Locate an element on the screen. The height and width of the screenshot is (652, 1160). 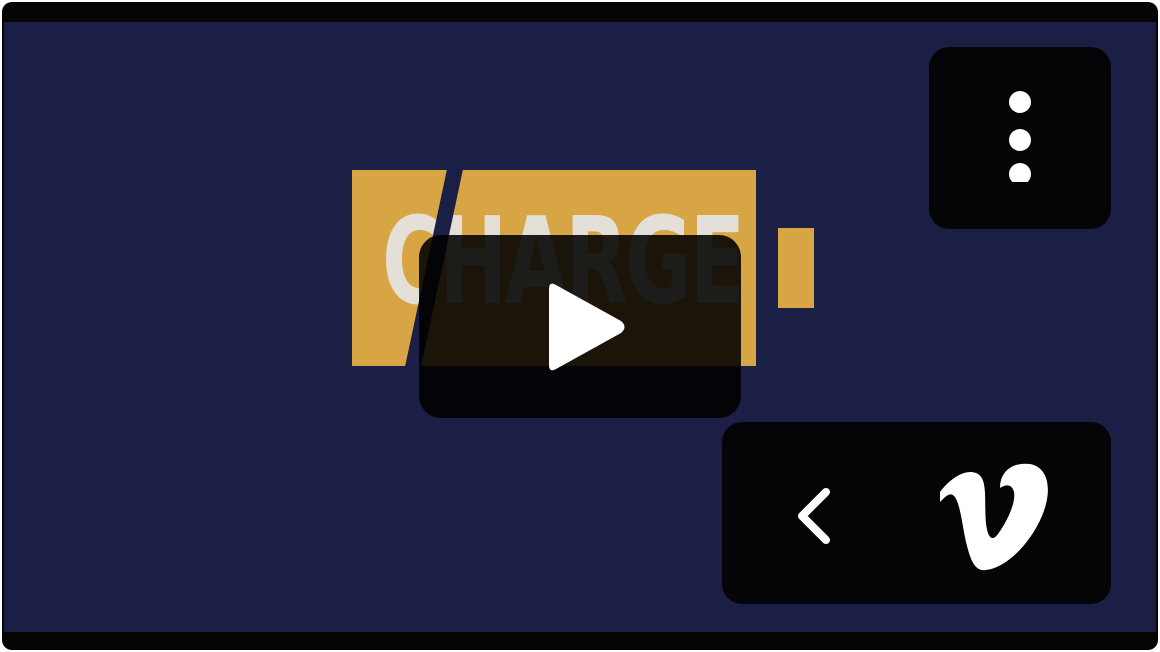
more-vertical-icon is located at coordinates (1020, 136).